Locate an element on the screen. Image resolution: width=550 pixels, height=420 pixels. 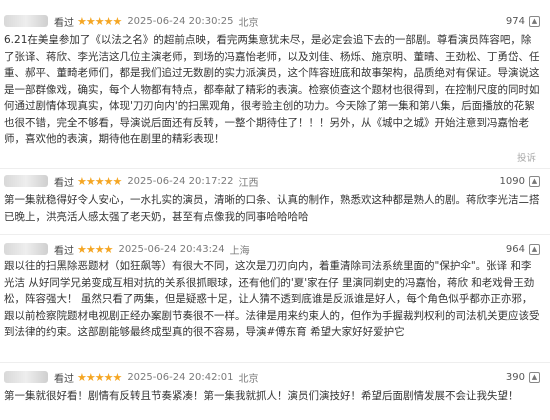
review-meta: 看过 ★★★★ 2025-06-24 20:43:24 上海 is located at coordinates (127, 249).